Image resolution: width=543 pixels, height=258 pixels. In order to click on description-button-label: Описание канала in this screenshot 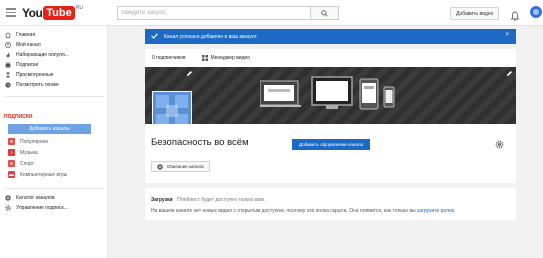, I will do `click(185, 166)`.